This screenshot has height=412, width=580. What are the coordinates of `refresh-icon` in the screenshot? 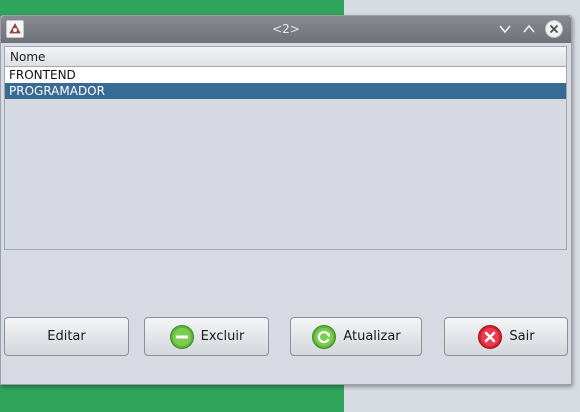 It's located at (324, 336).